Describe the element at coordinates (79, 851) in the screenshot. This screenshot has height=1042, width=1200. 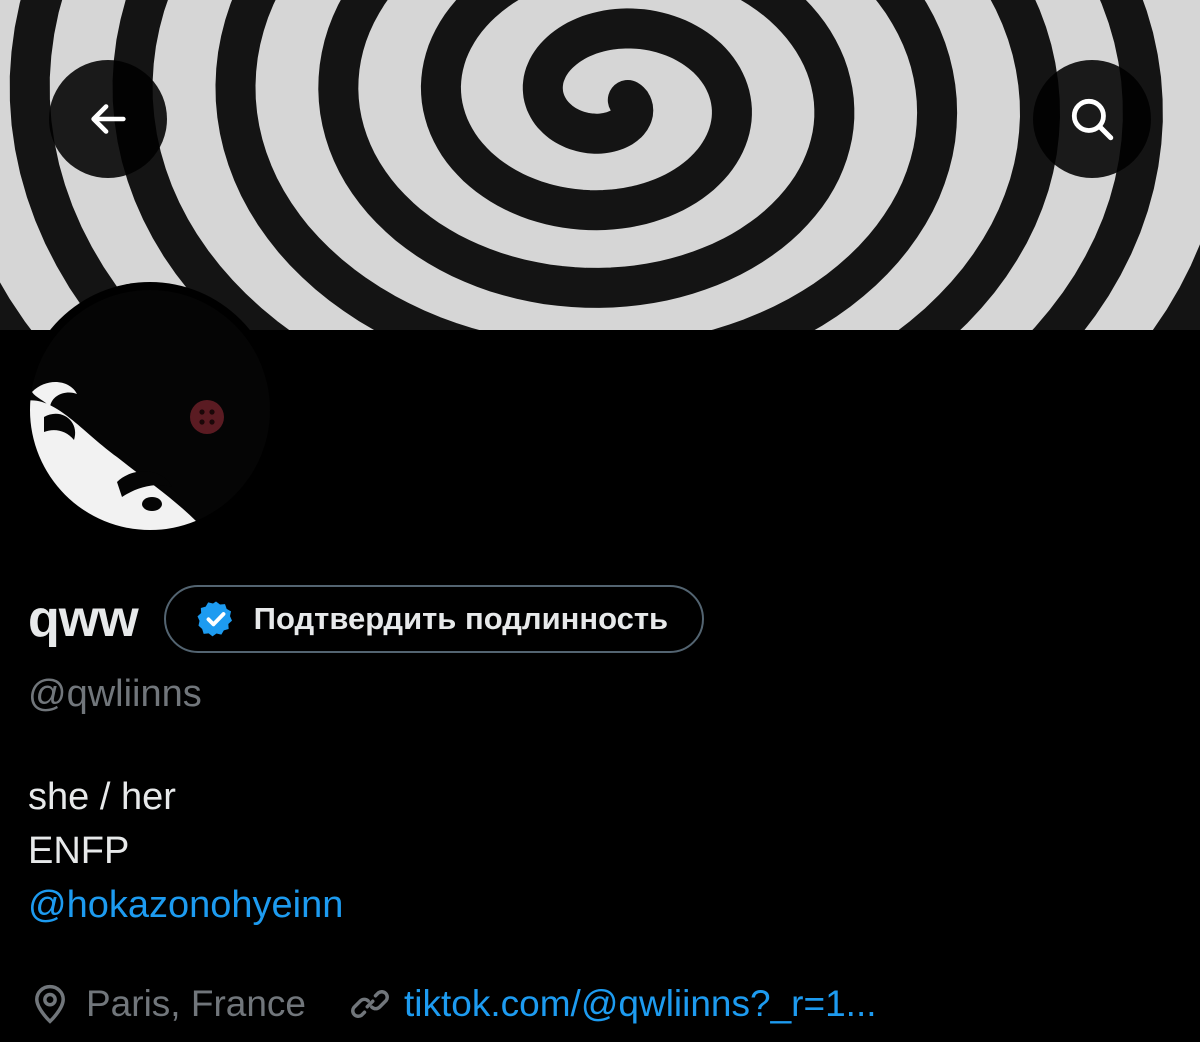
I see `bio-line-mbti: ENFP` at that location.